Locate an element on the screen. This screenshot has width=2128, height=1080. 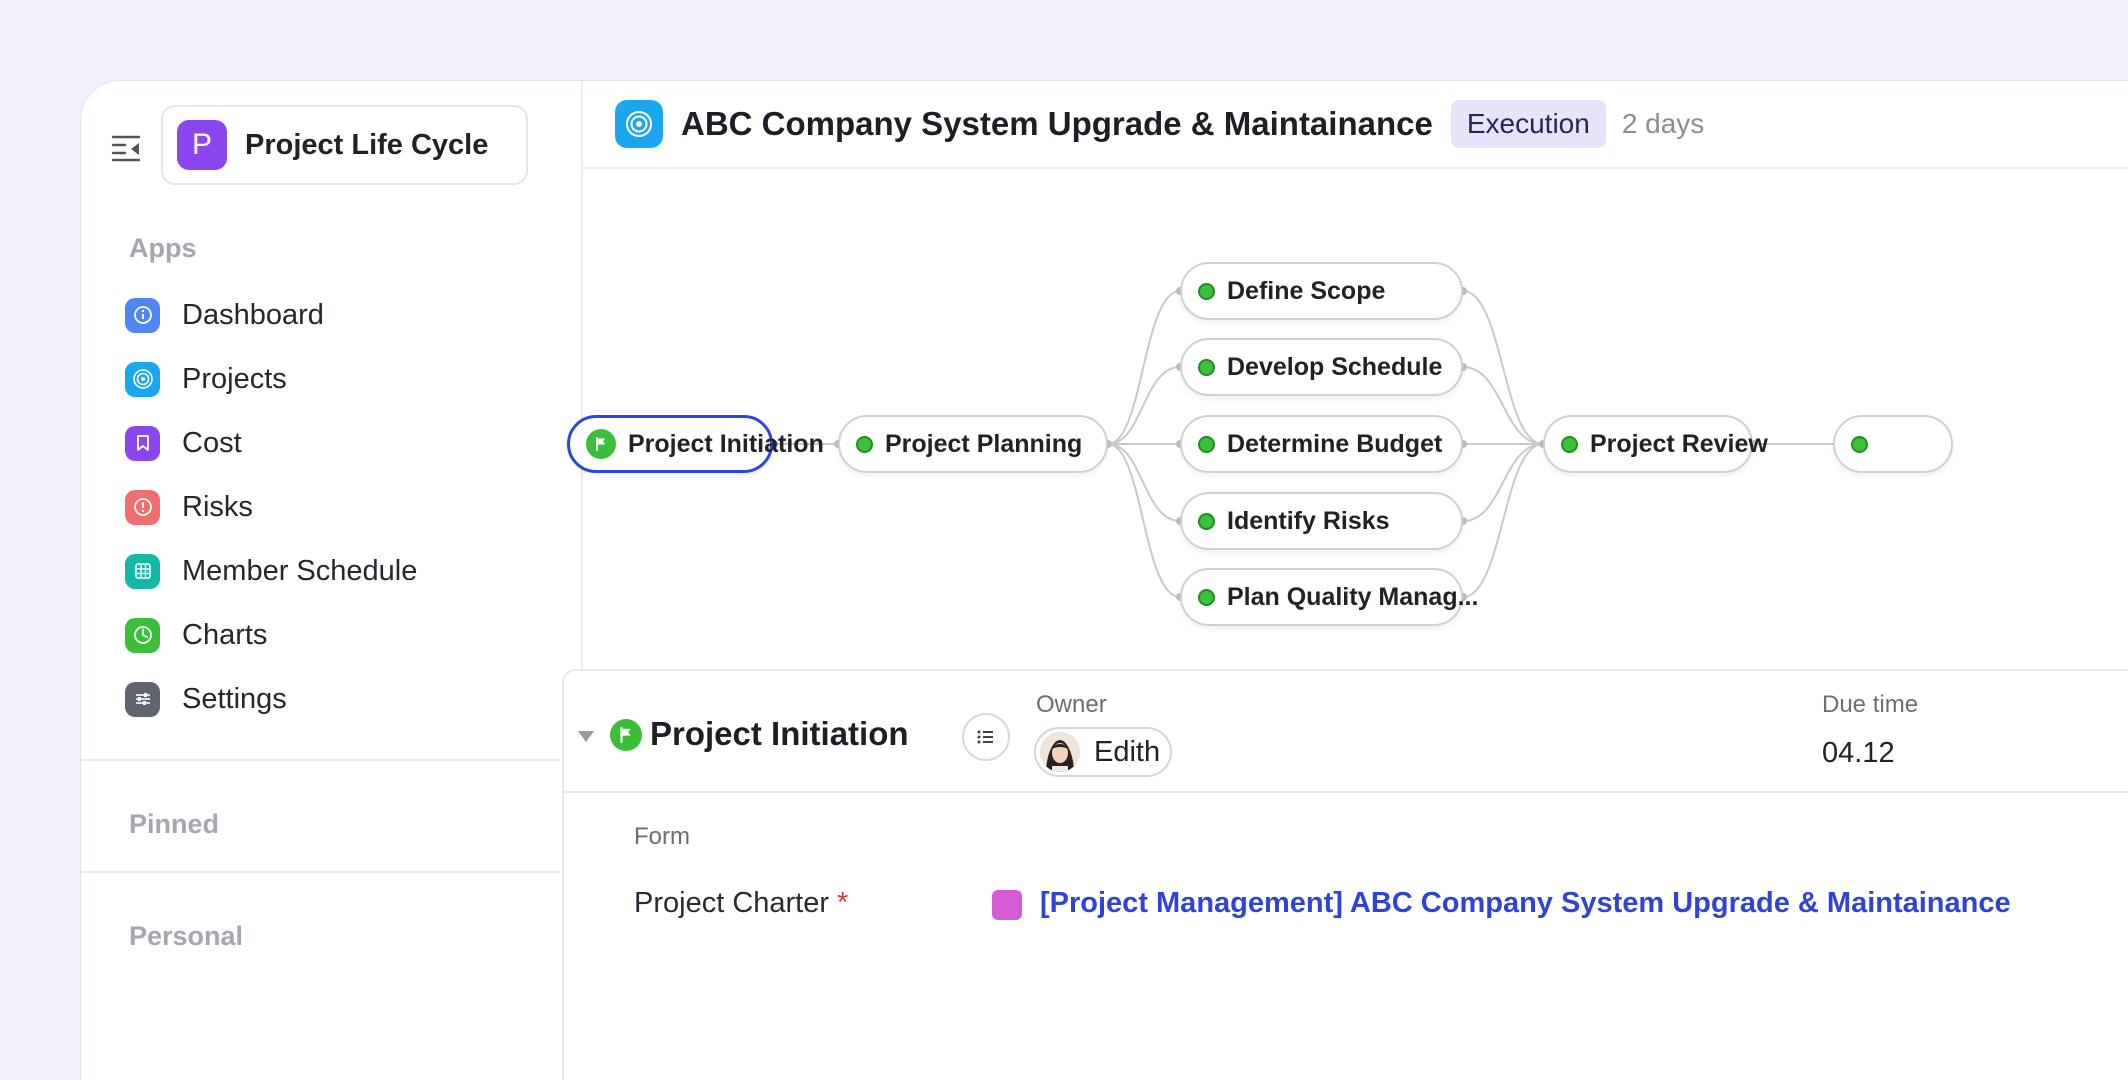
sidebar-item-settings: Settings is located at coordinates (271, 699).